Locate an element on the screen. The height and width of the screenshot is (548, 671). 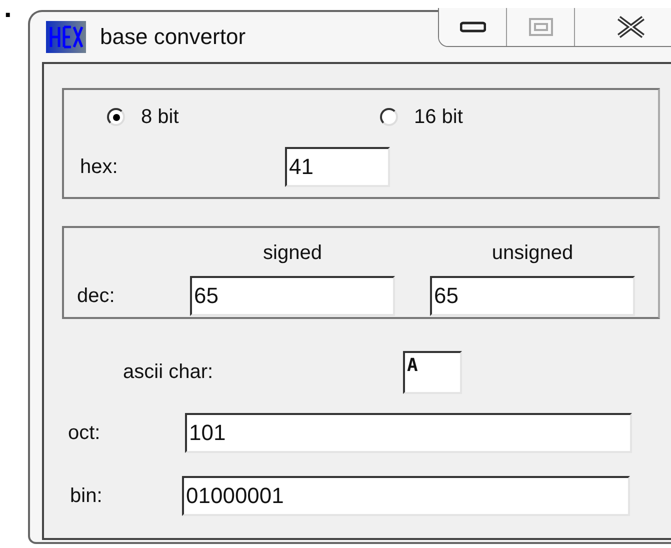
bin-label: bin: is located at coordinates (86, 496).